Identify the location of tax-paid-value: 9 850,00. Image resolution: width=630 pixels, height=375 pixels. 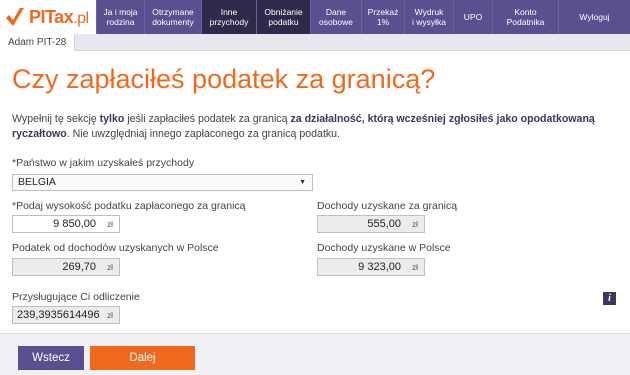
(57, 224).